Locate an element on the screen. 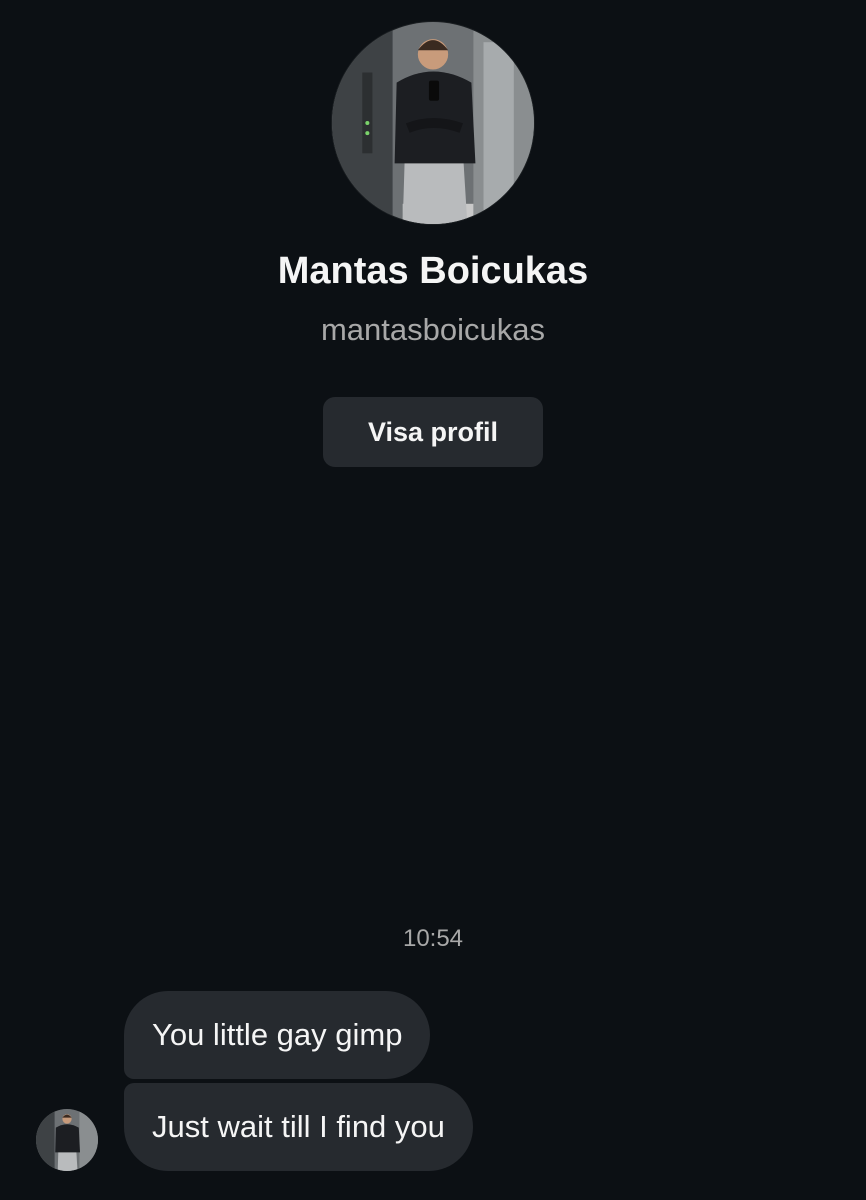 The image size is (866, 1200). profile-username: mantasboicukas is located at coordinates (432, 329).